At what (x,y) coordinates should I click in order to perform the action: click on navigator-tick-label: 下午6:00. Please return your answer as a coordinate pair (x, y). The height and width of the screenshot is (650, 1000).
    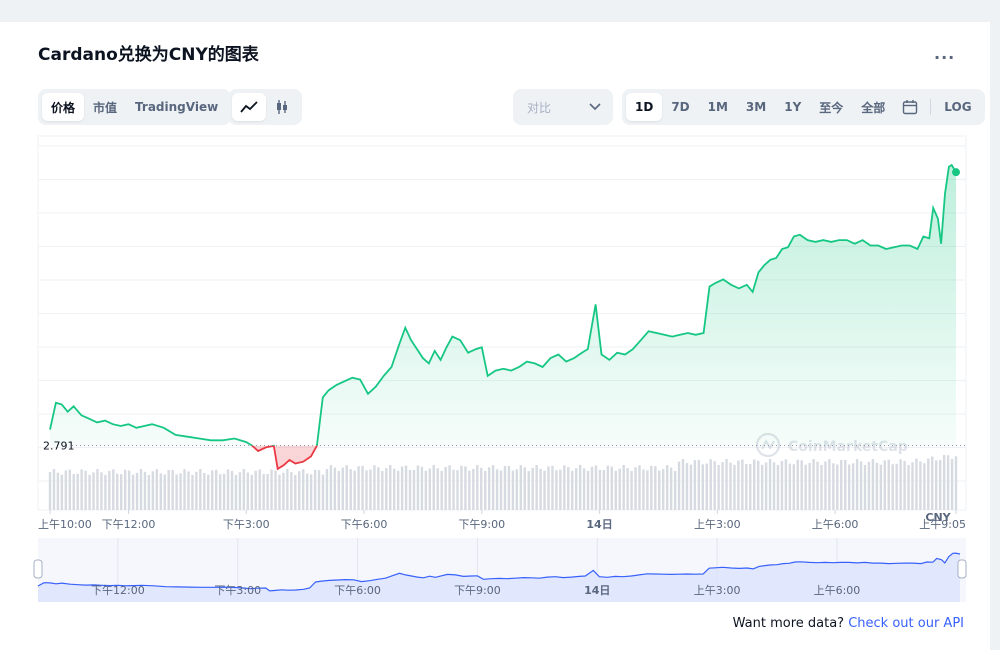
    Looking at the image, I should click on (357, 590).